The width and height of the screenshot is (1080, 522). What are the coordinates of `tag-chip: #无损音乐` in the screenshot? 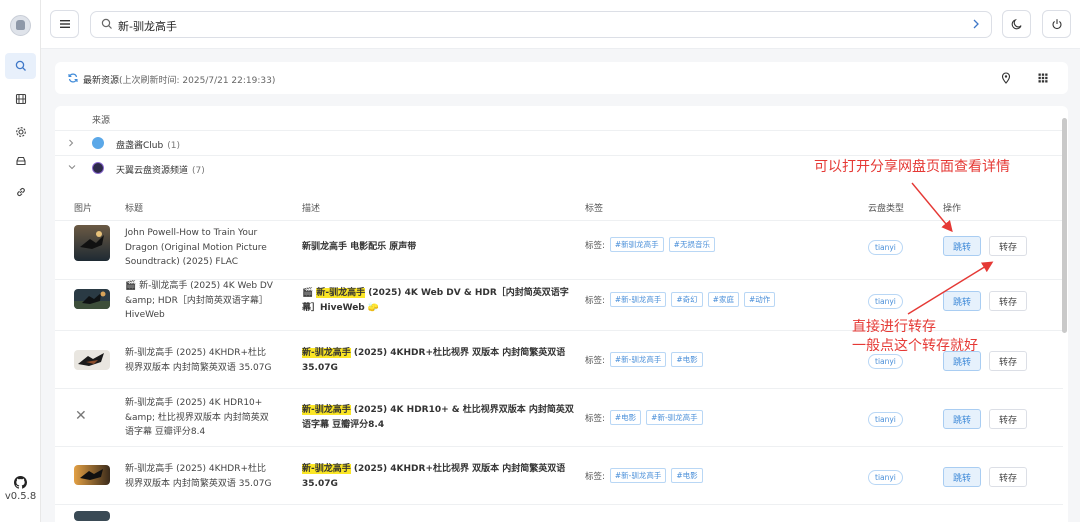 It's located at (691, 244).